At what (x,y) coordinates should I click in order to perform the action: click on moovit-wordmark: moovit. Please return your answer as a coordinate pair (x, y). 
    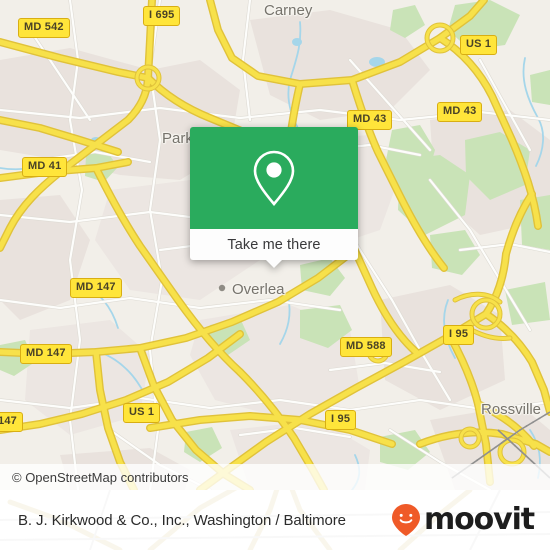
    Looking at the image, I should click on (479, 519).